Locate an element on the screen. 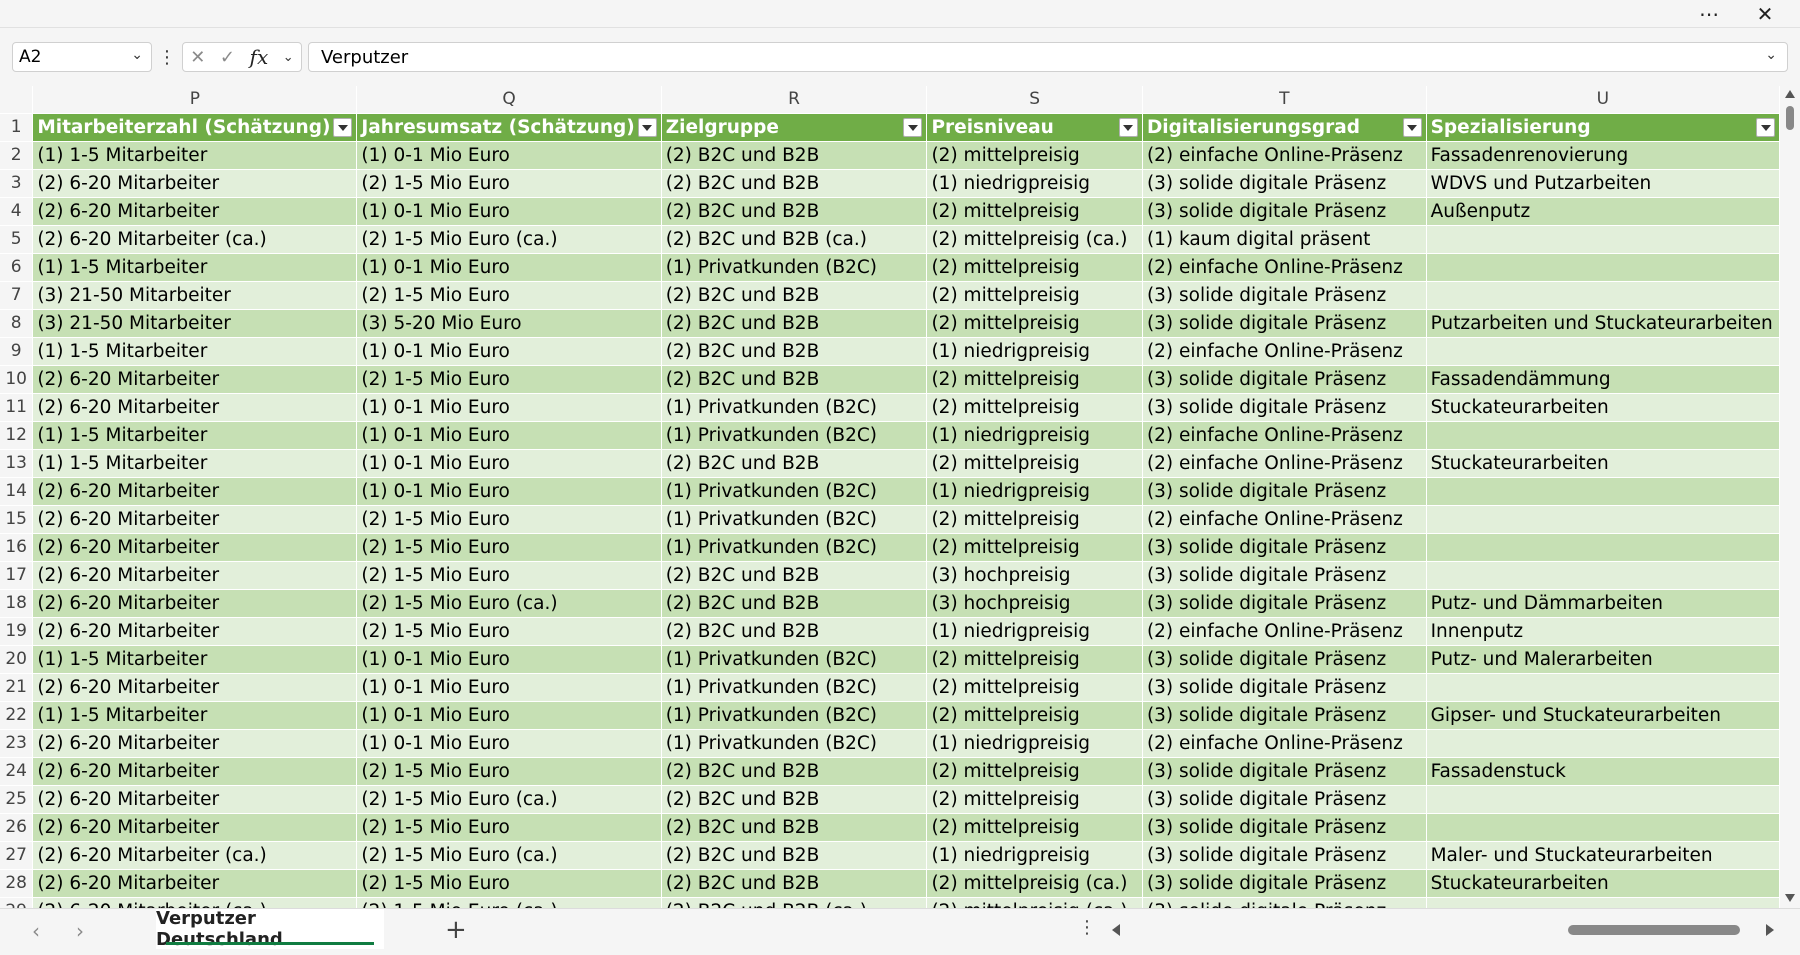 The height and width of the screenshot is (955, 1800). table-header-cell: Zielgruppe is located at coordinates (794, 127).